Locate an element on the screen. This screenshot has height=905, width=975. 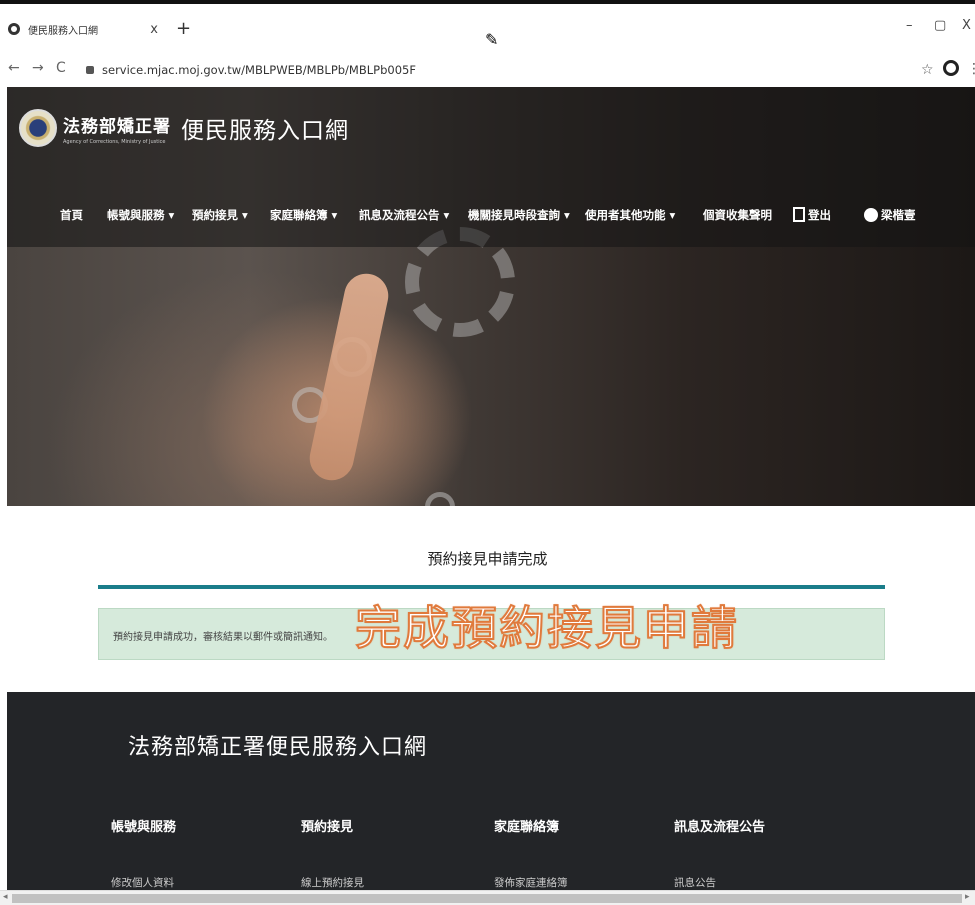
footer-link: 訊息公告 is located at coordinates (759, 882).